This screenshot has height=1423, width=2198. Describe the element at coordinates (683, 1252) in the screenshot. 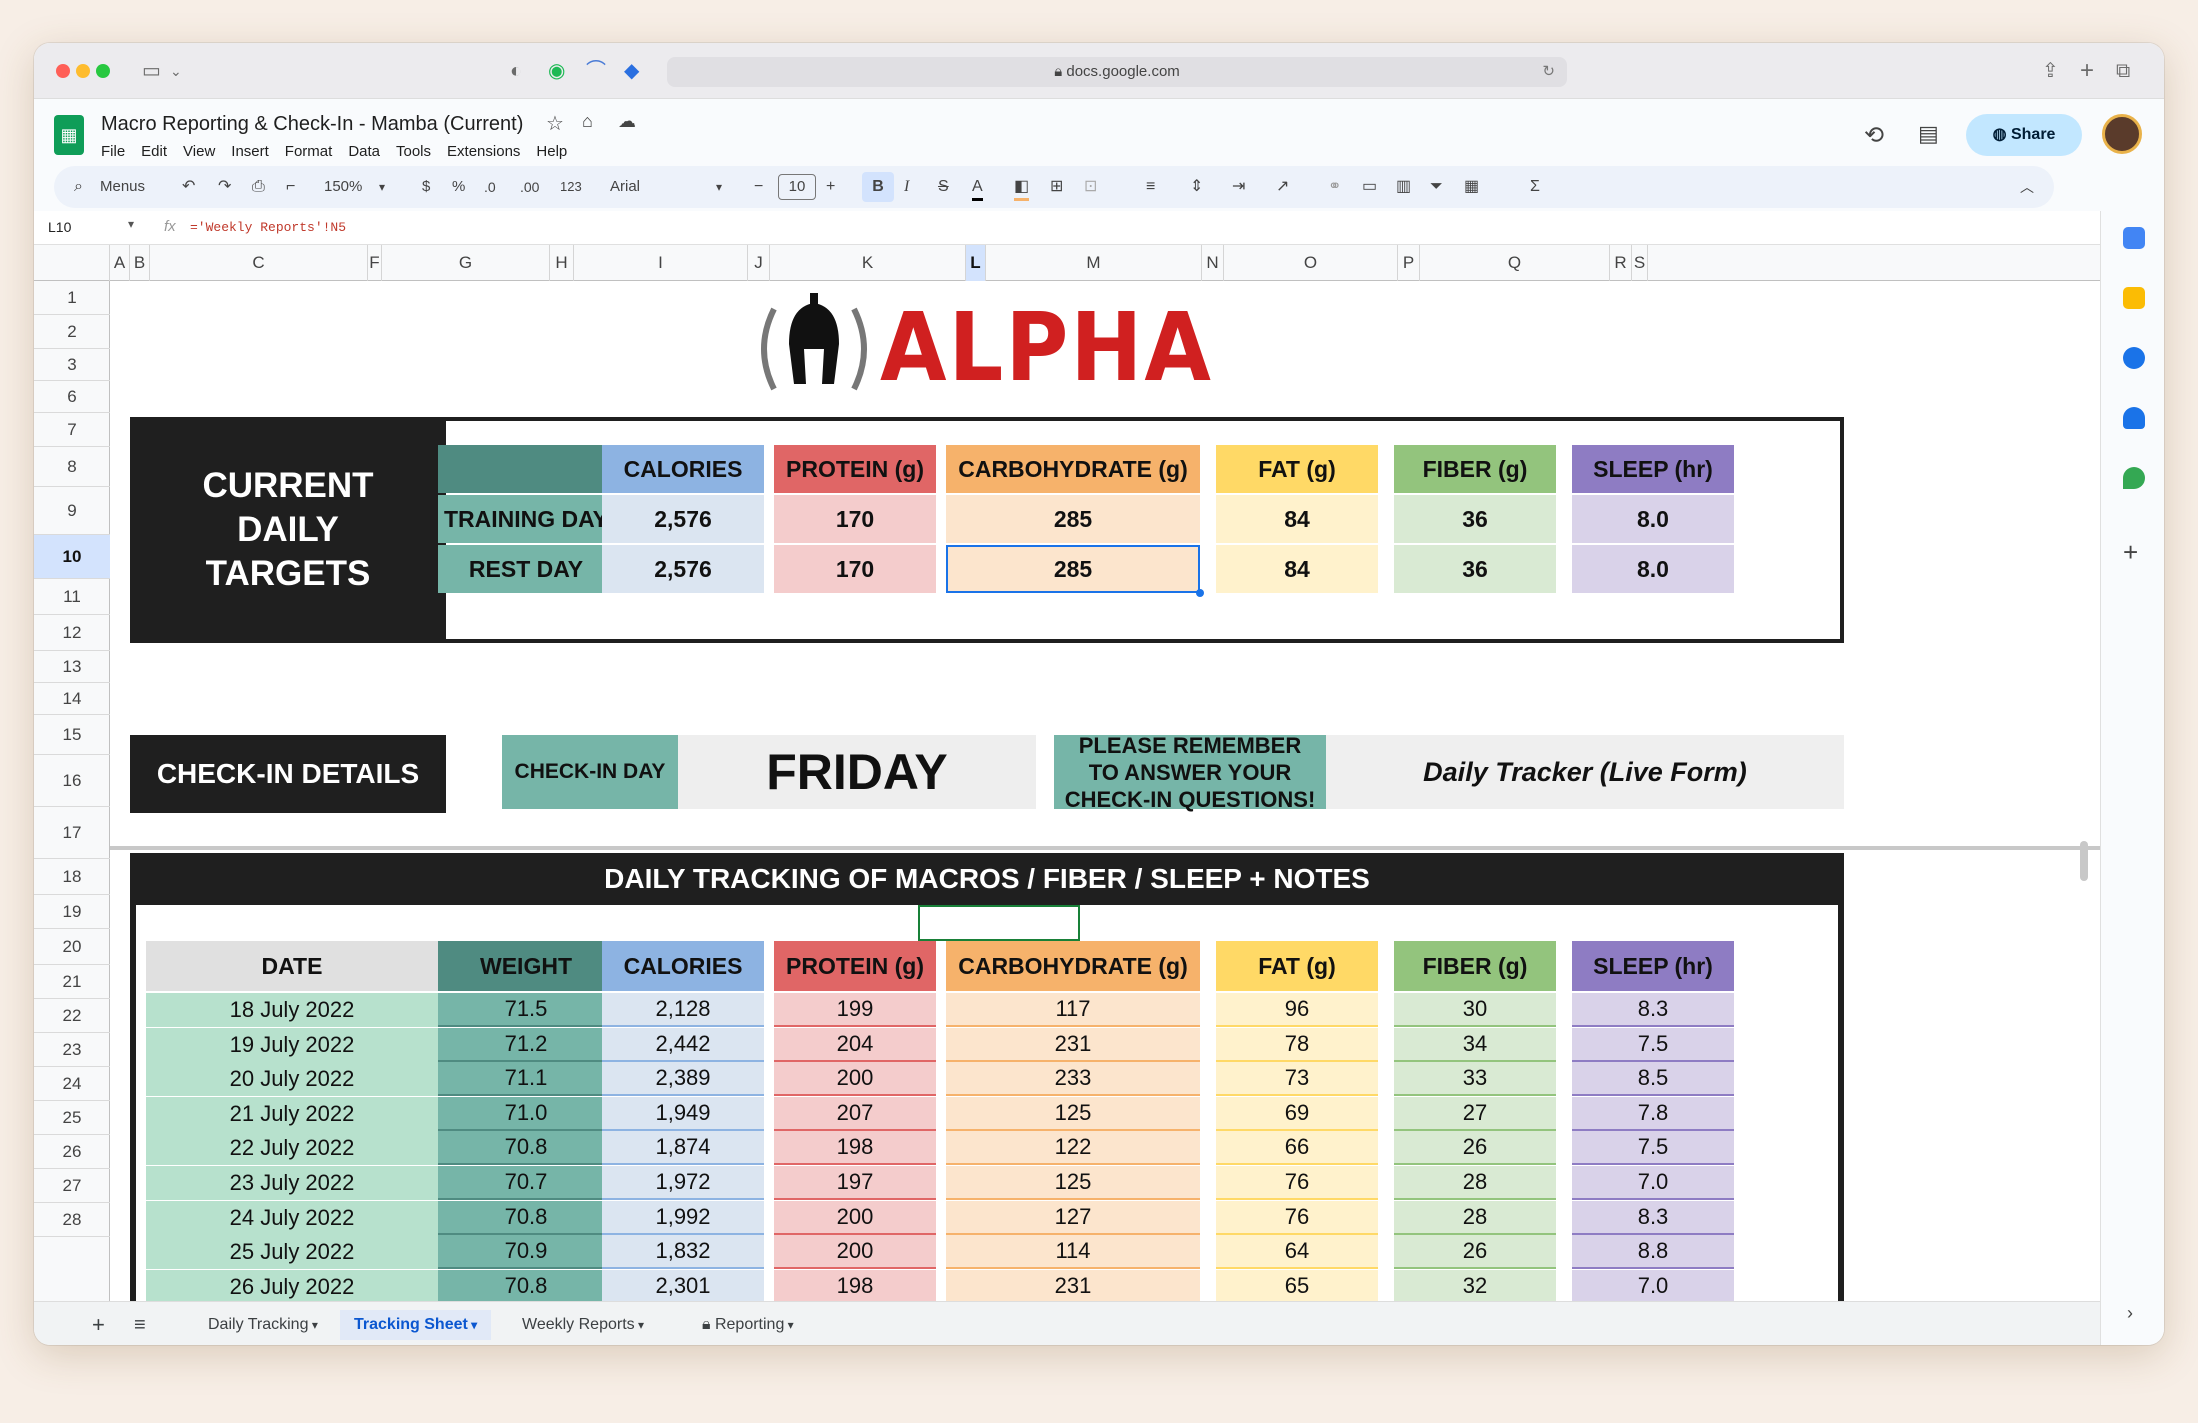

I see `tracking-value-cell: 1,832` at that location.